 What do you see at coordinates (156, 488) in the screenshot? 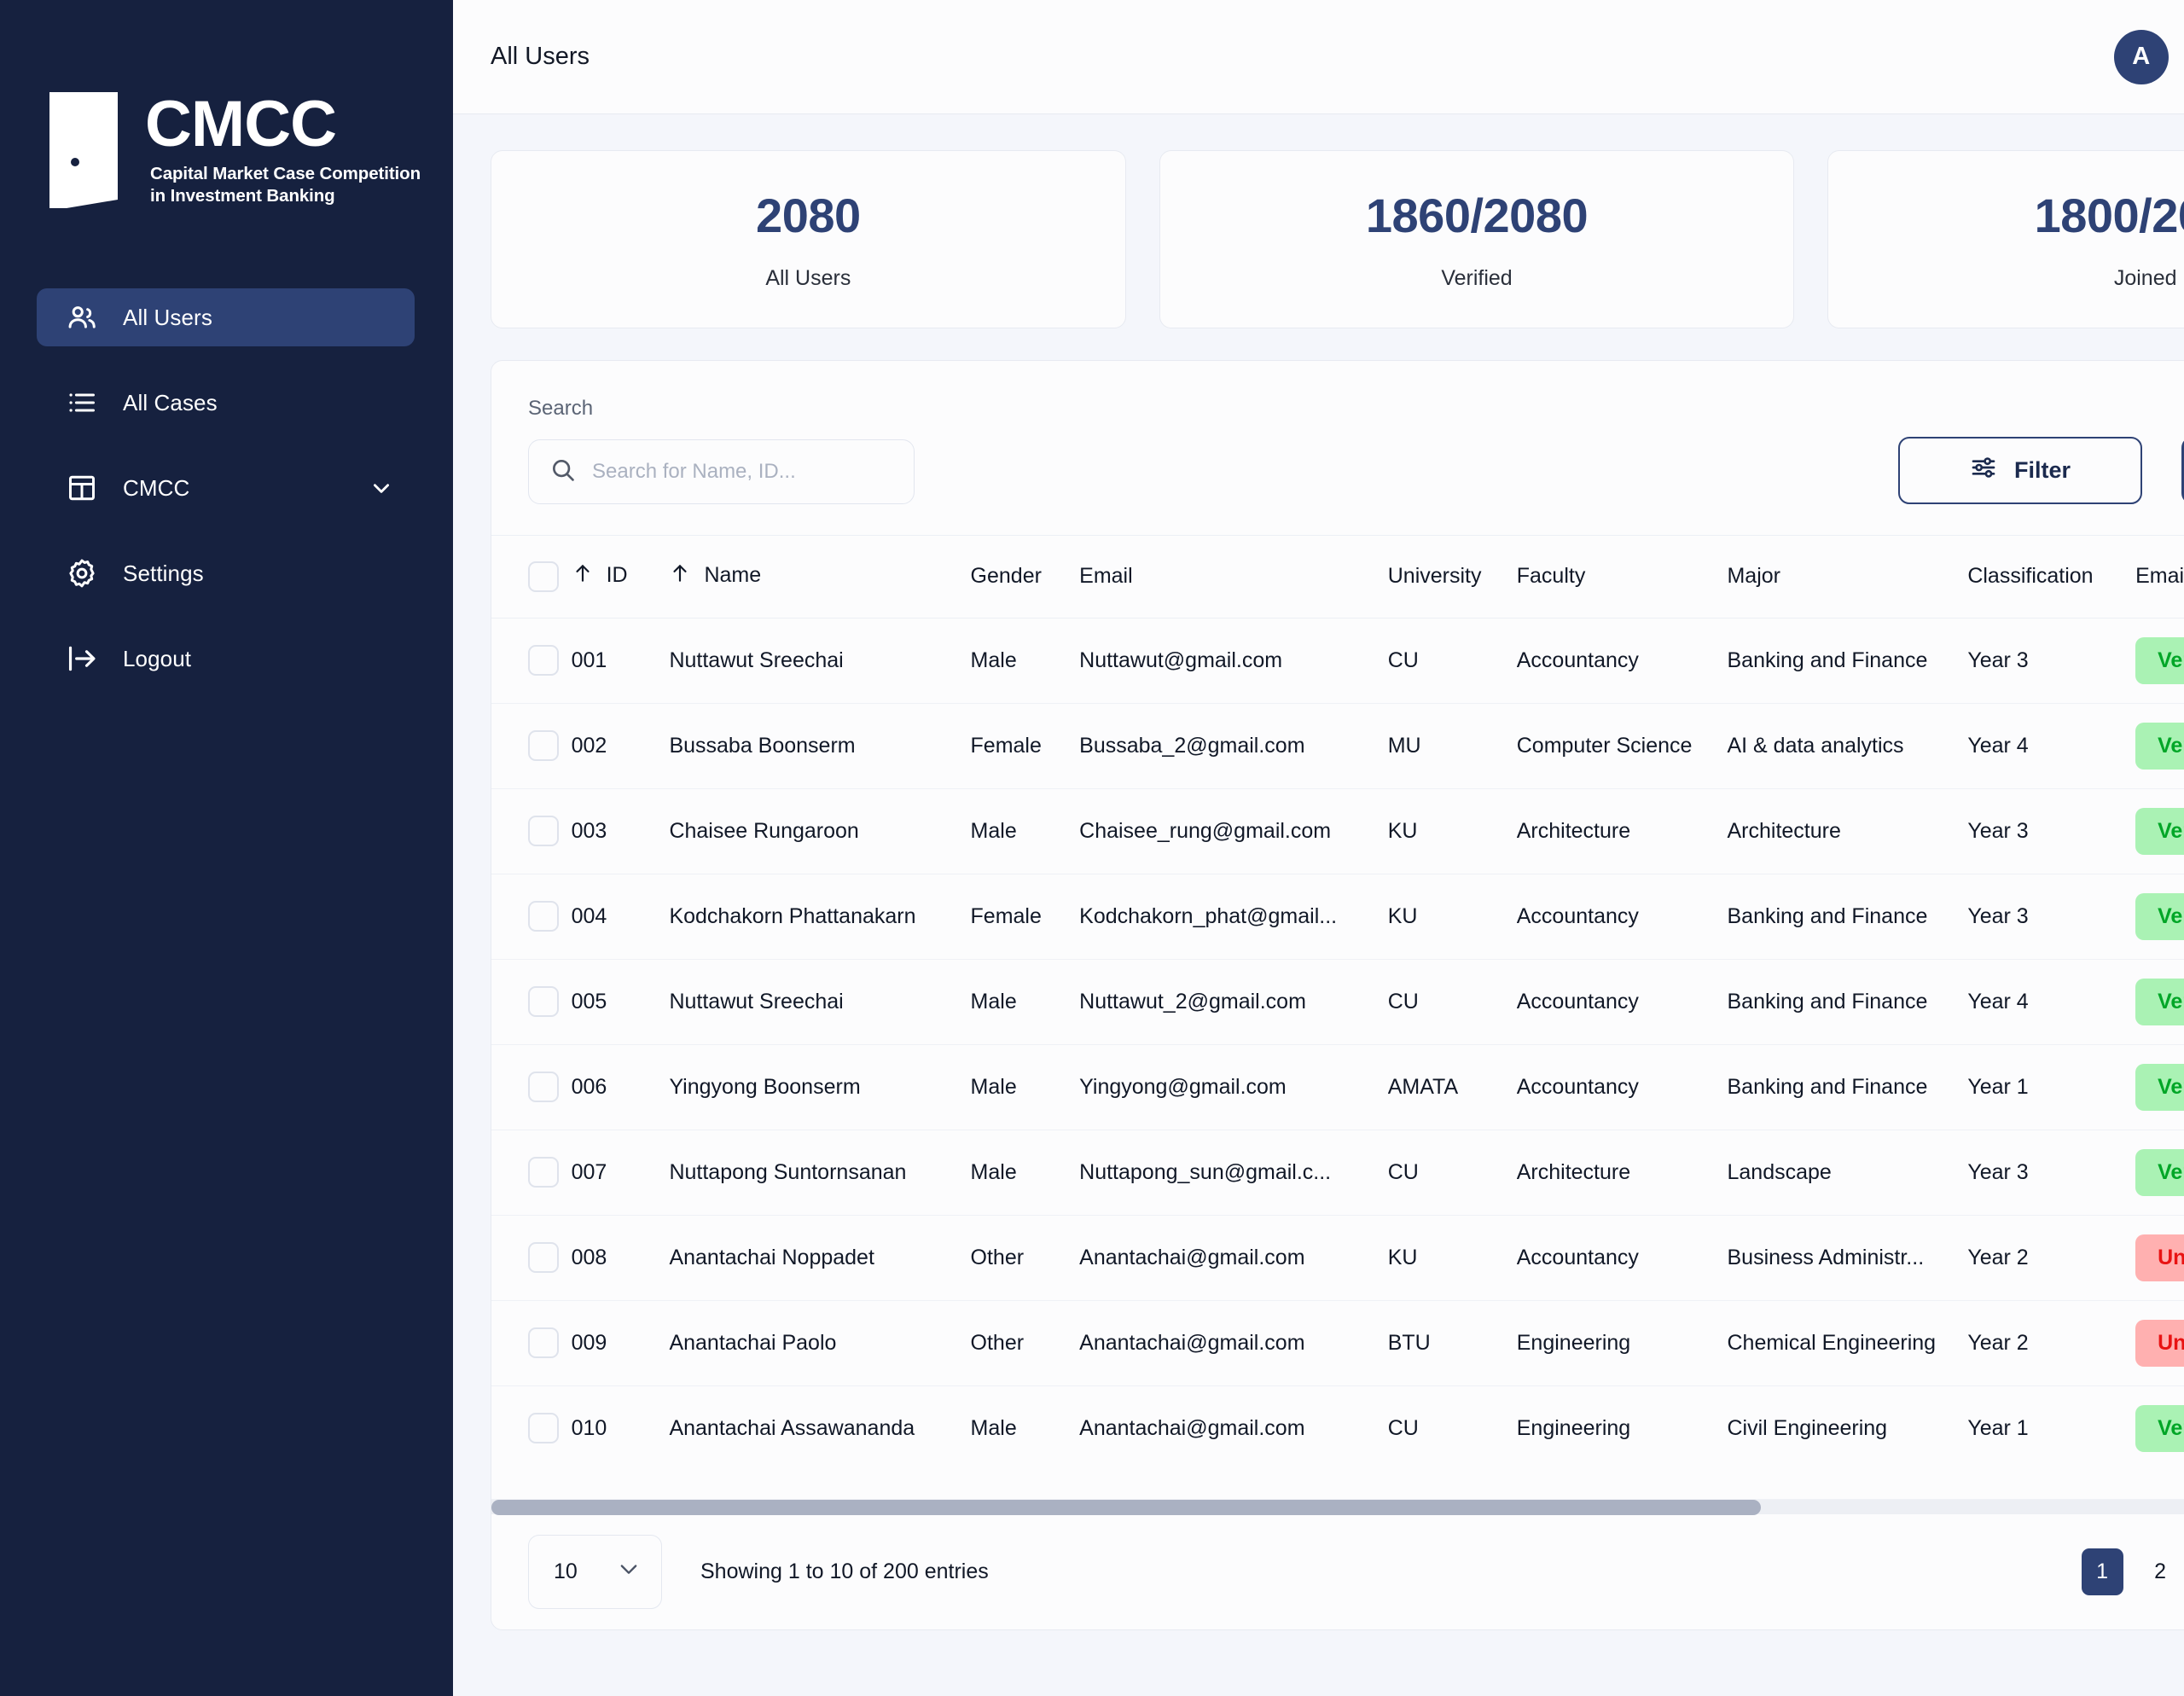
I see `sidebar-item-label: CMCC` at bounding box center [156, 488].